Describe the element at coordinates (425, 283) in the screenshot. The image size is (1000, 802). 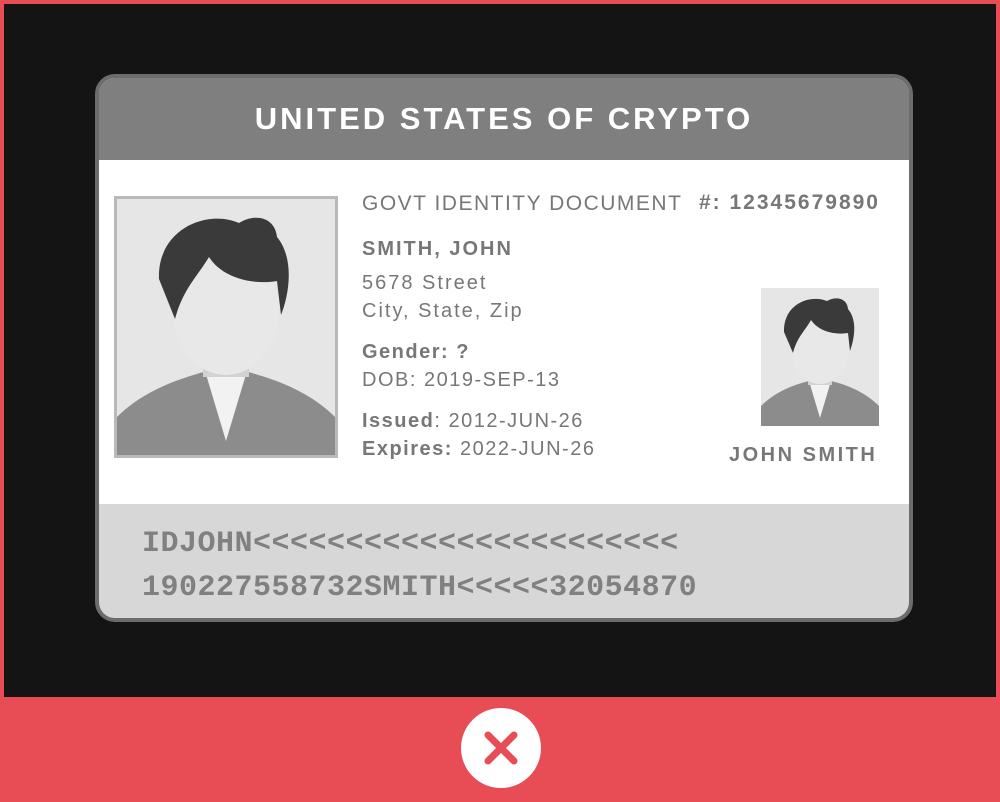
I see `address-line-1: 5678 Street` at that location.